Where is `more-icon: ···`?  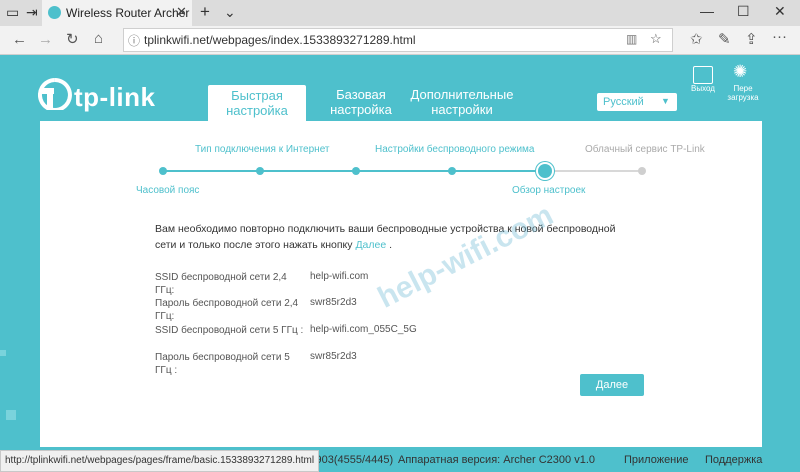
more-icon: ··· is located at coordinates (779, 36).